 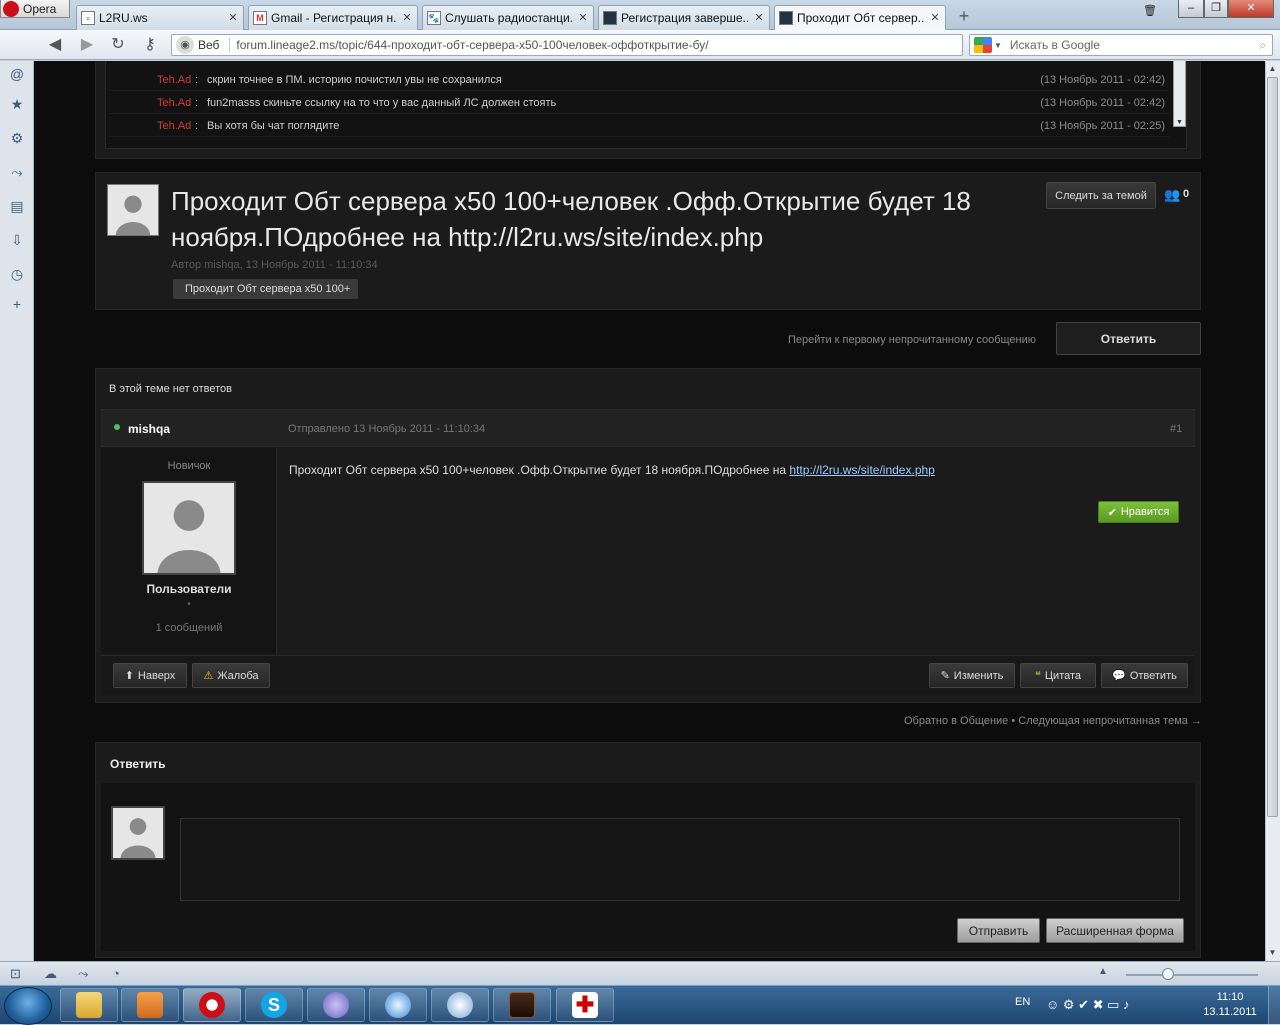 What do you see at coordinates (1191, 9) in the screenshot?
I see `minimize-button: –` at bounding box center [1191, 9].